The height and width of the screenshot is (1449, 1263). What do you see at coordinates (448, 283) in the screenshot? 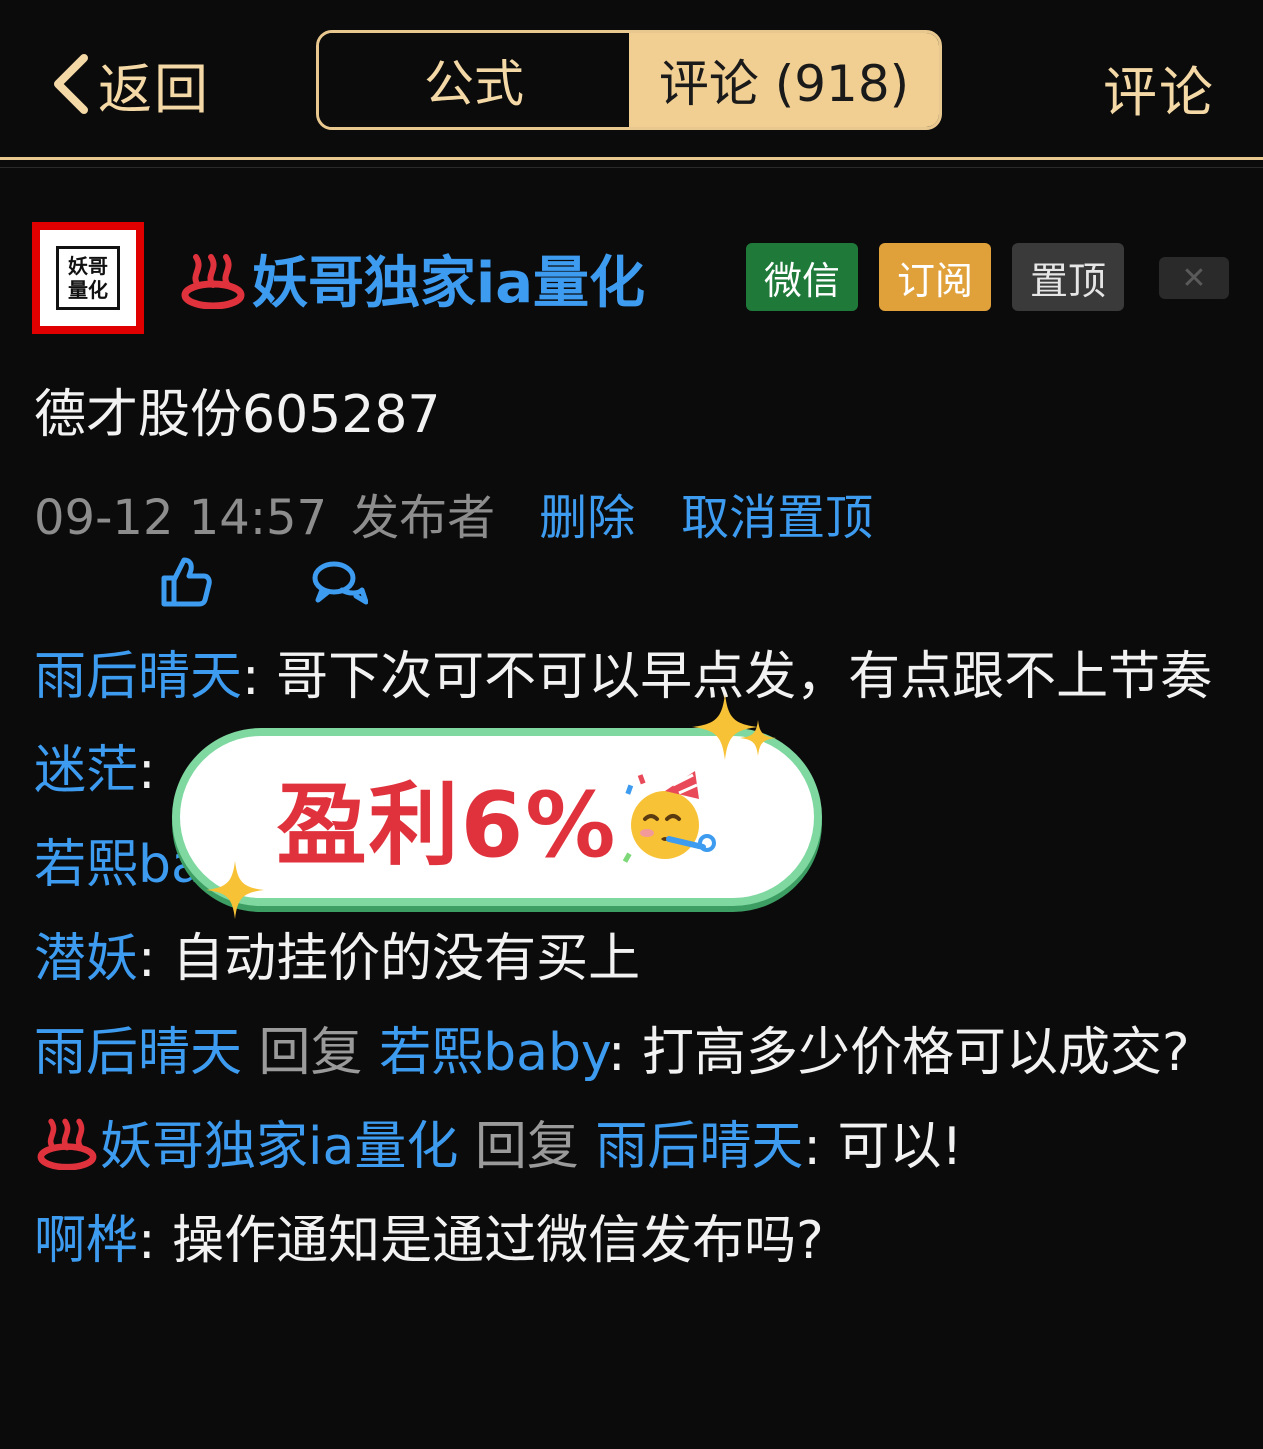
I see `author-label: 妖哥独家ia量化` at bounding box center [448, 283].